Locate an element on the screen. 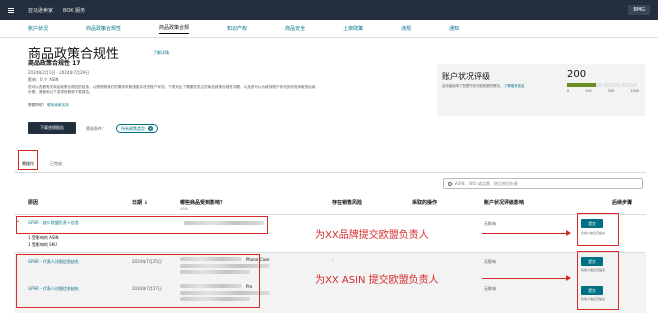  annotation-box-asin-submit is located at coordinates (598, 280).